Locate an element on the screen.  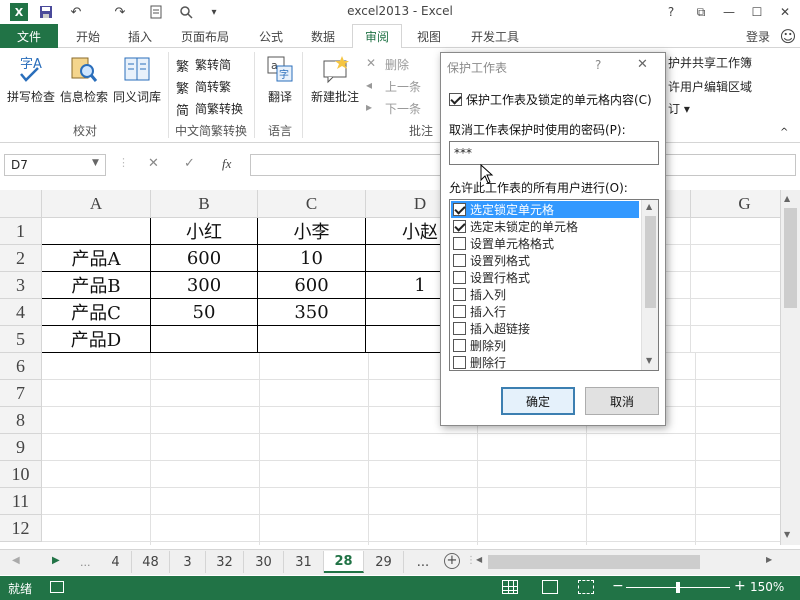
row-header: 2 is located at coordinates (21, 258).